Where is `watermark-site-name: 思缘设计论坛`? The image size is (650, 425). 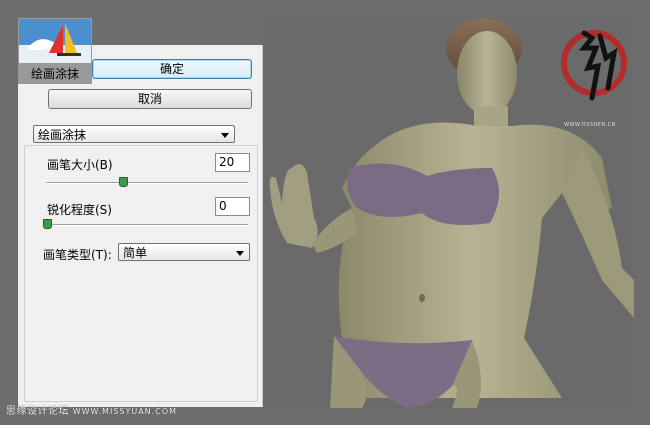 watermark-site-name: 思缘设计论坛 is located at coordinates (37, 411).